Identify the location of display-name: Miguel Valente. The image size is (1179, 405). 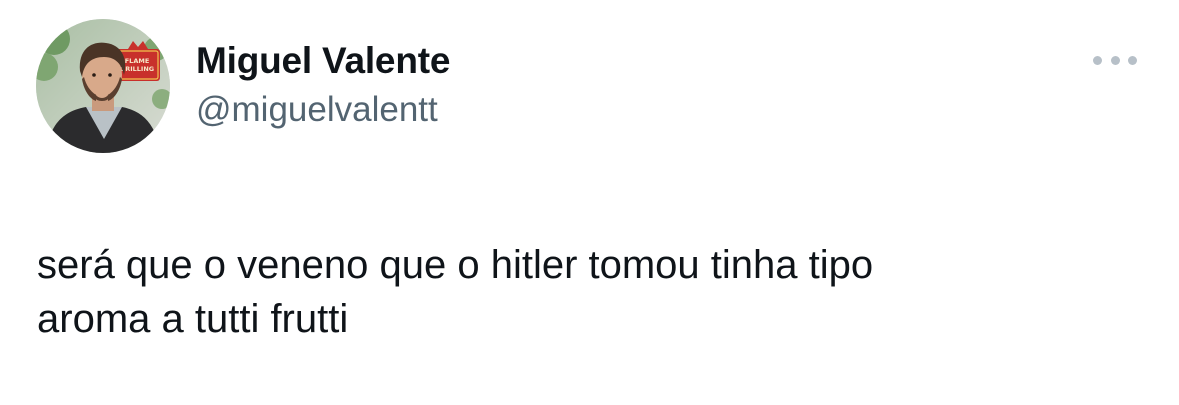
(323, 61).